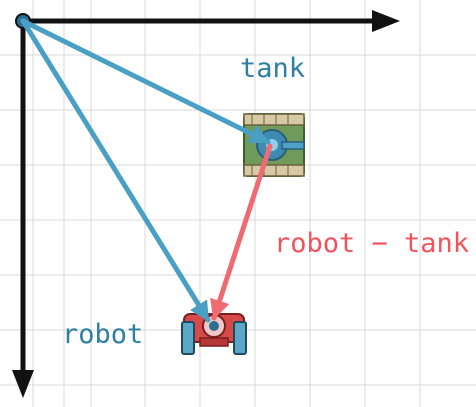 The image size is (476, 407). I want to click on tank-sprite-icon, so click(274, 145).